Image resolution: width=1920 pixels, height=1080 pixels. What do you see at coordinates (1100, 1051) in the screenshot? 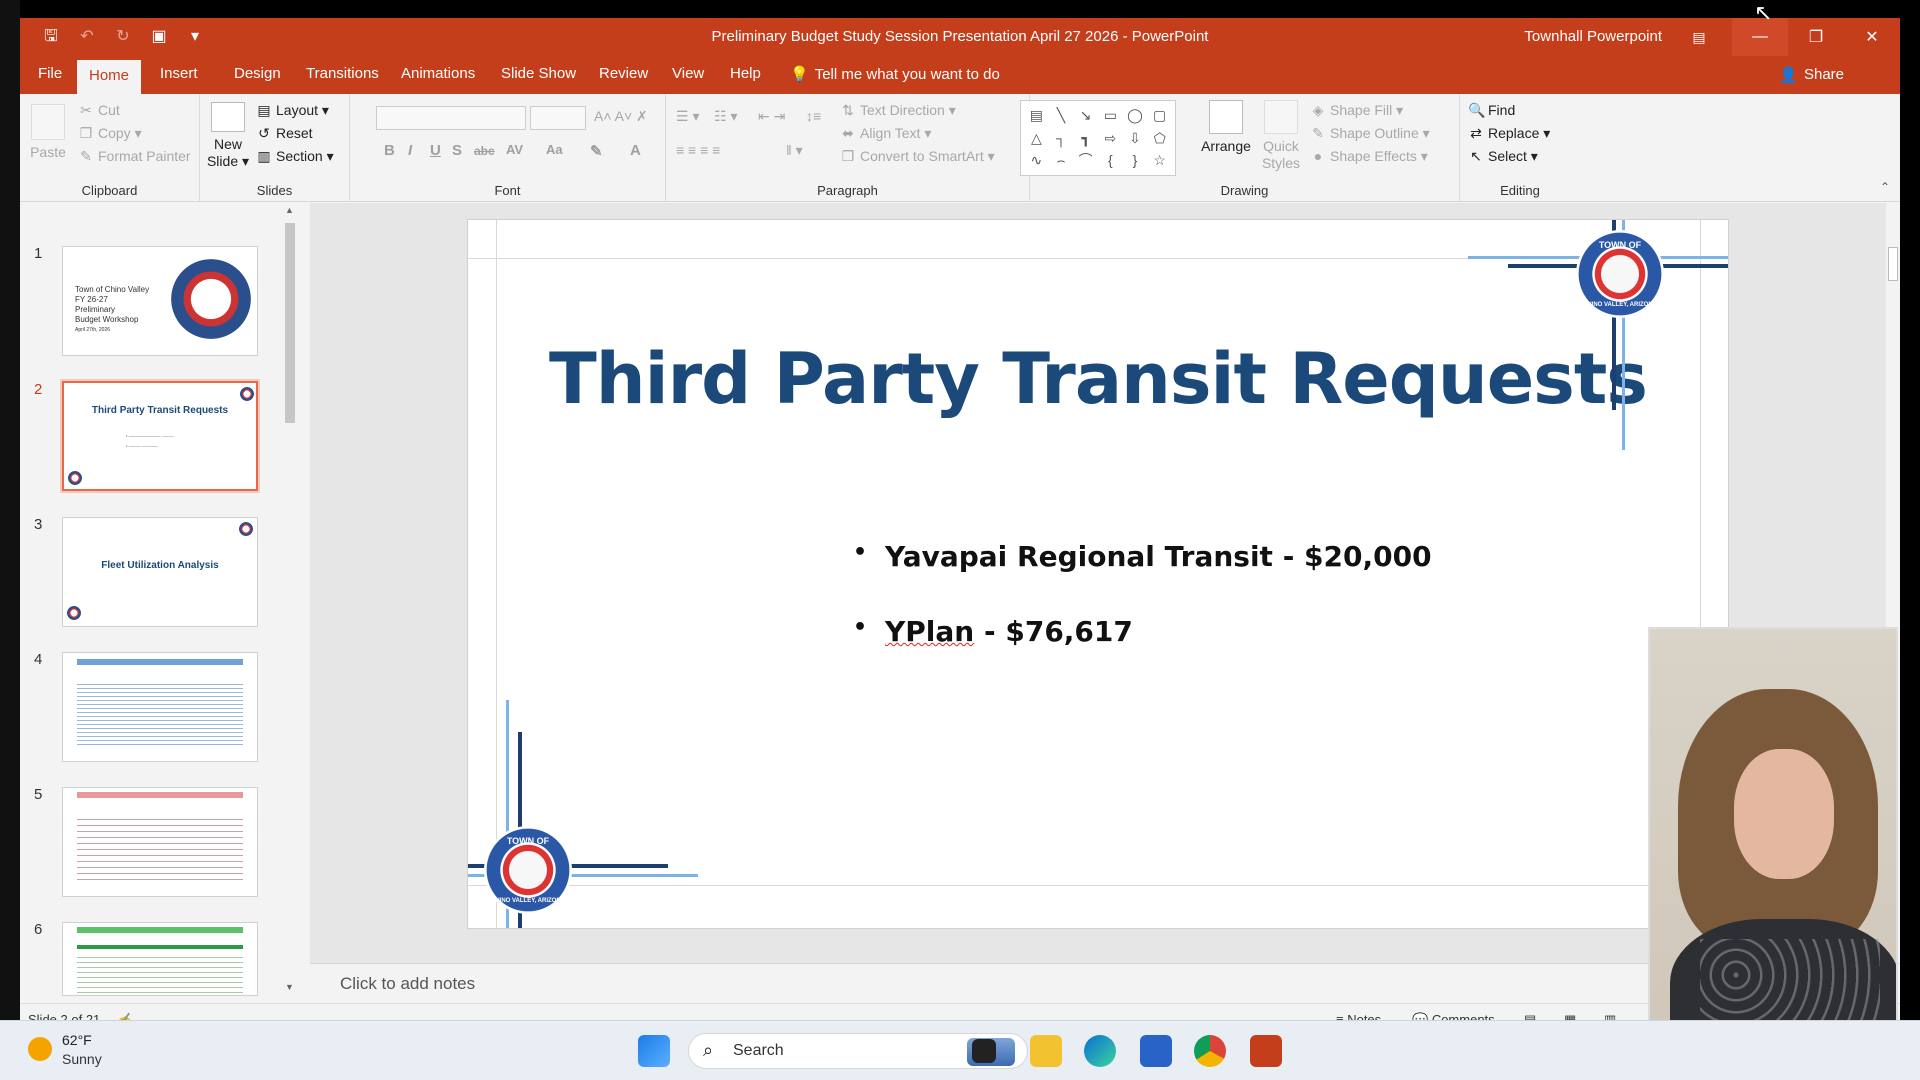
I see `edge-browser-icon` at bounding box center [1100, 1051].